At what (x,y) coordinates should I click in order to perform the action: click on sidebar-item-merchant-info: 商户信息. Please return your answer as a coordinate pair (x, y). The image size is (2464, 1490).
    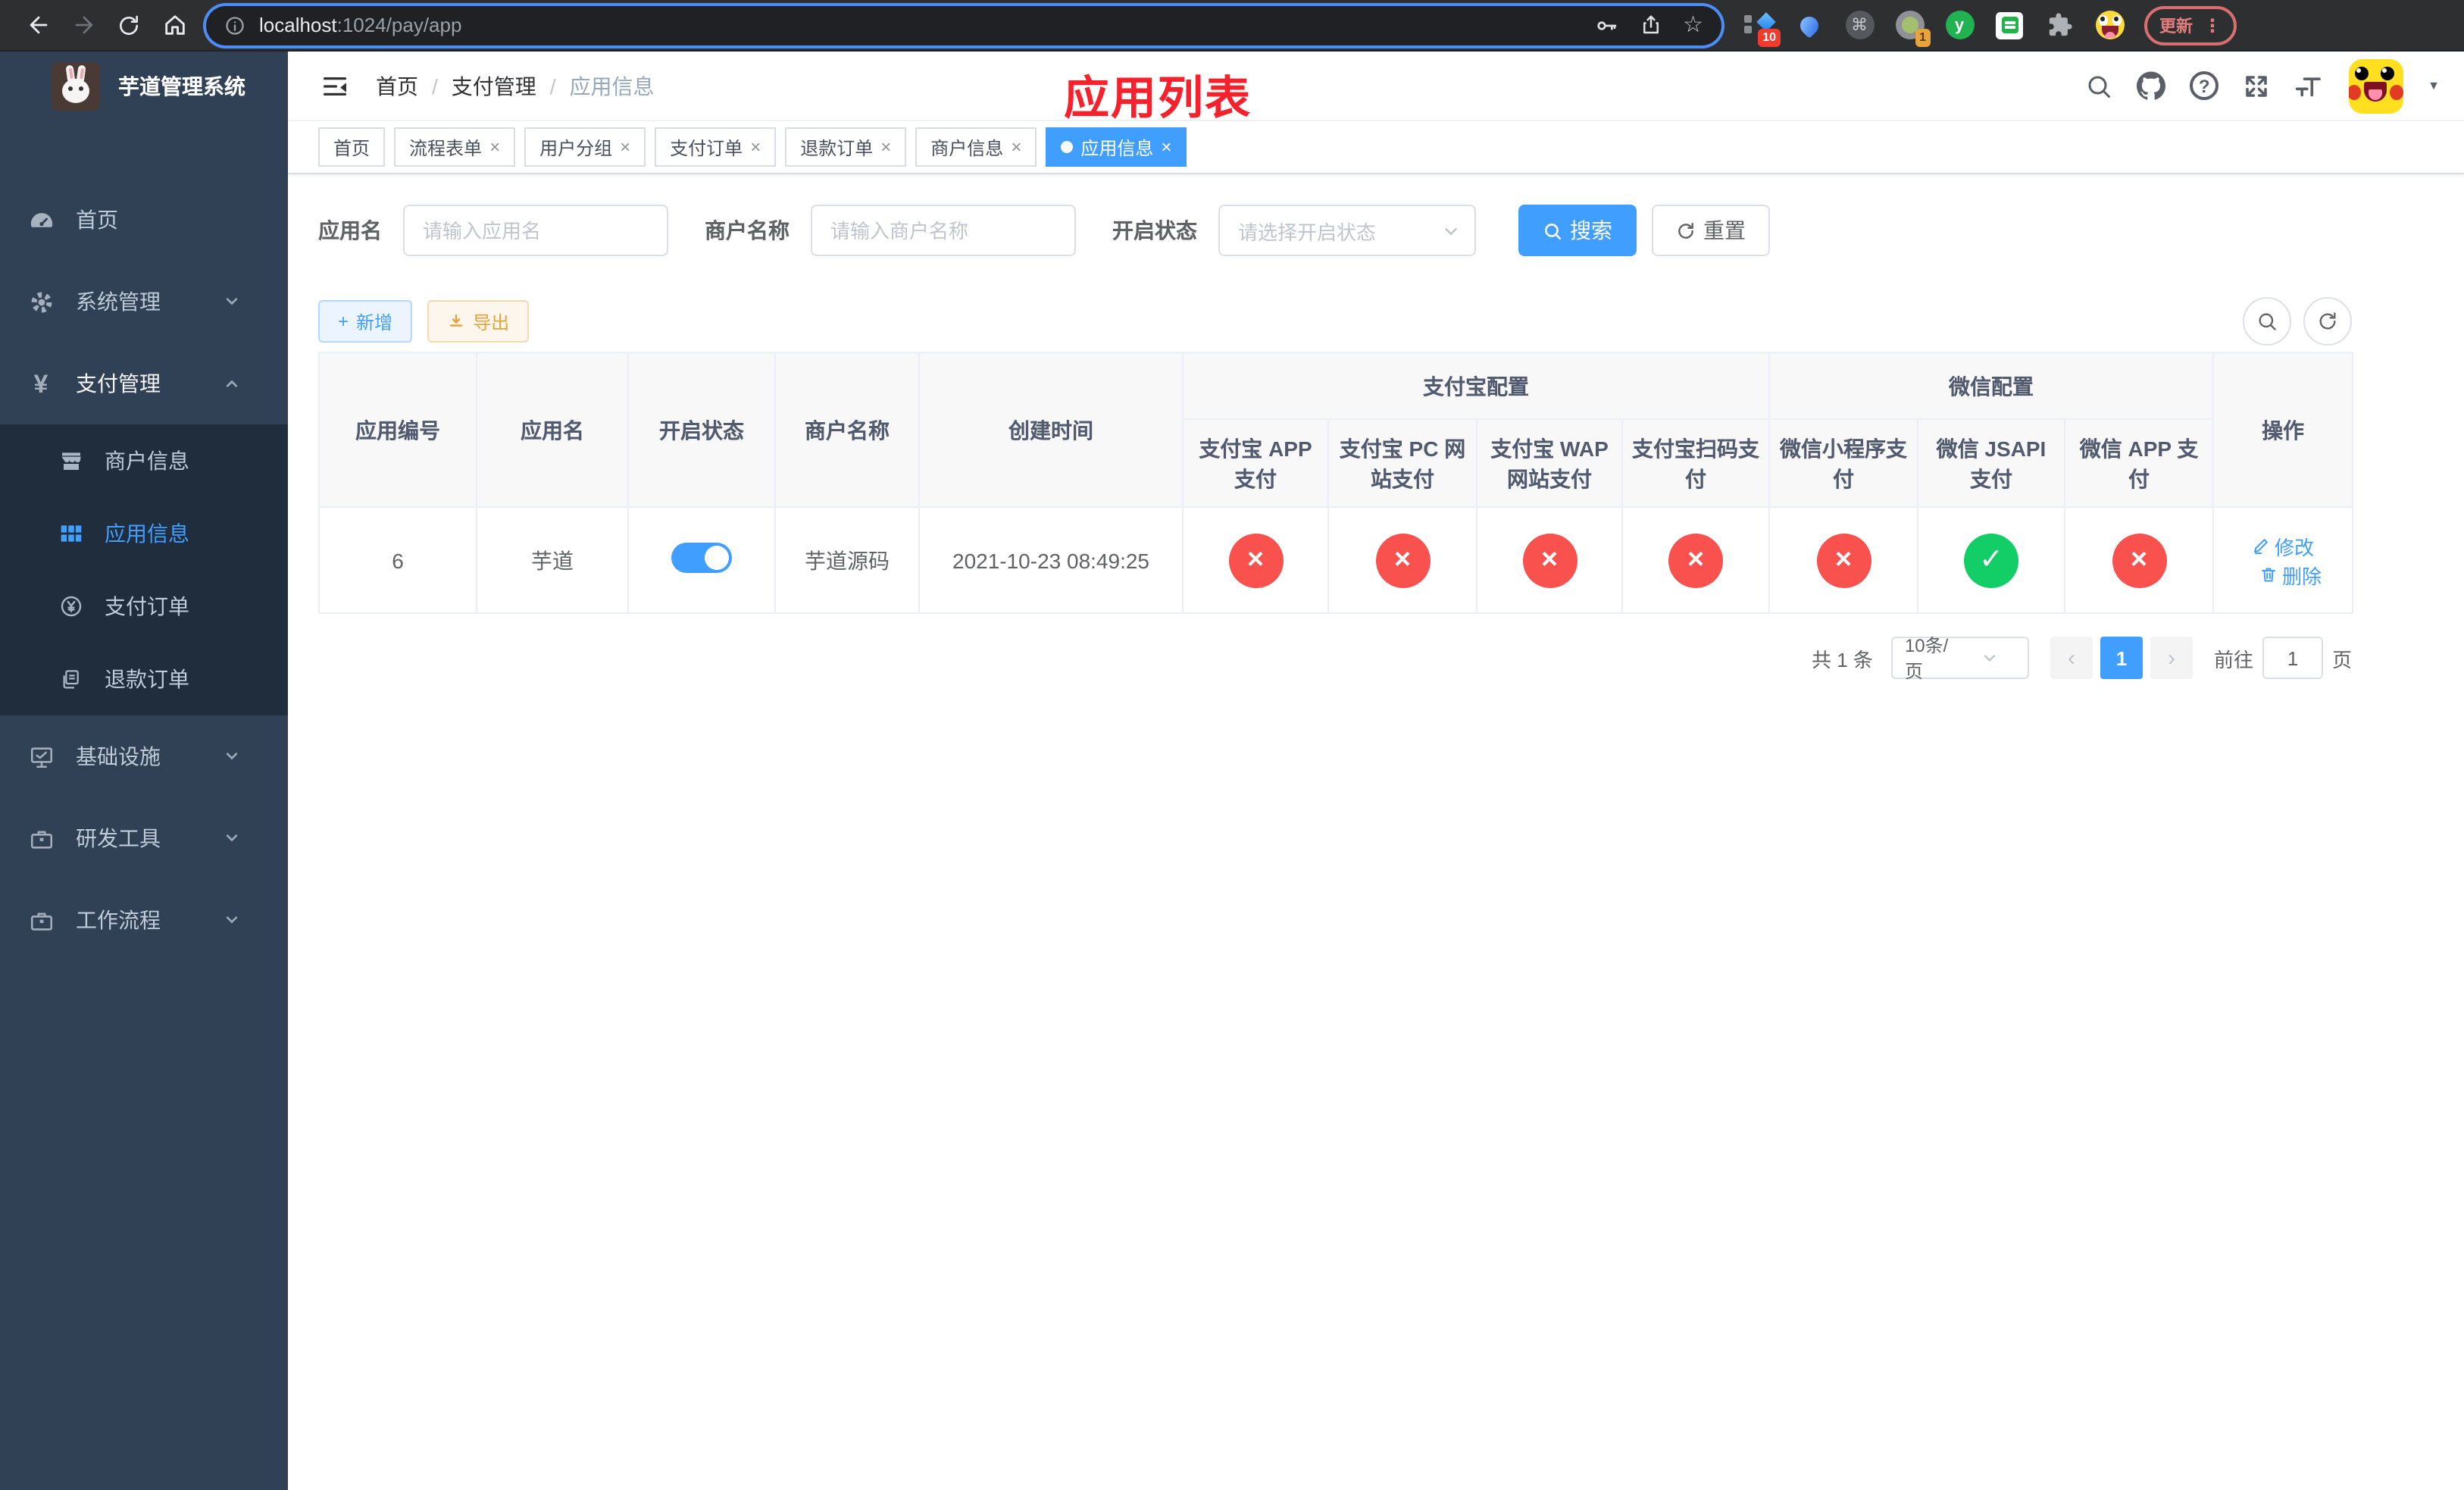
    Looking at the image, I should click on (144, 460).